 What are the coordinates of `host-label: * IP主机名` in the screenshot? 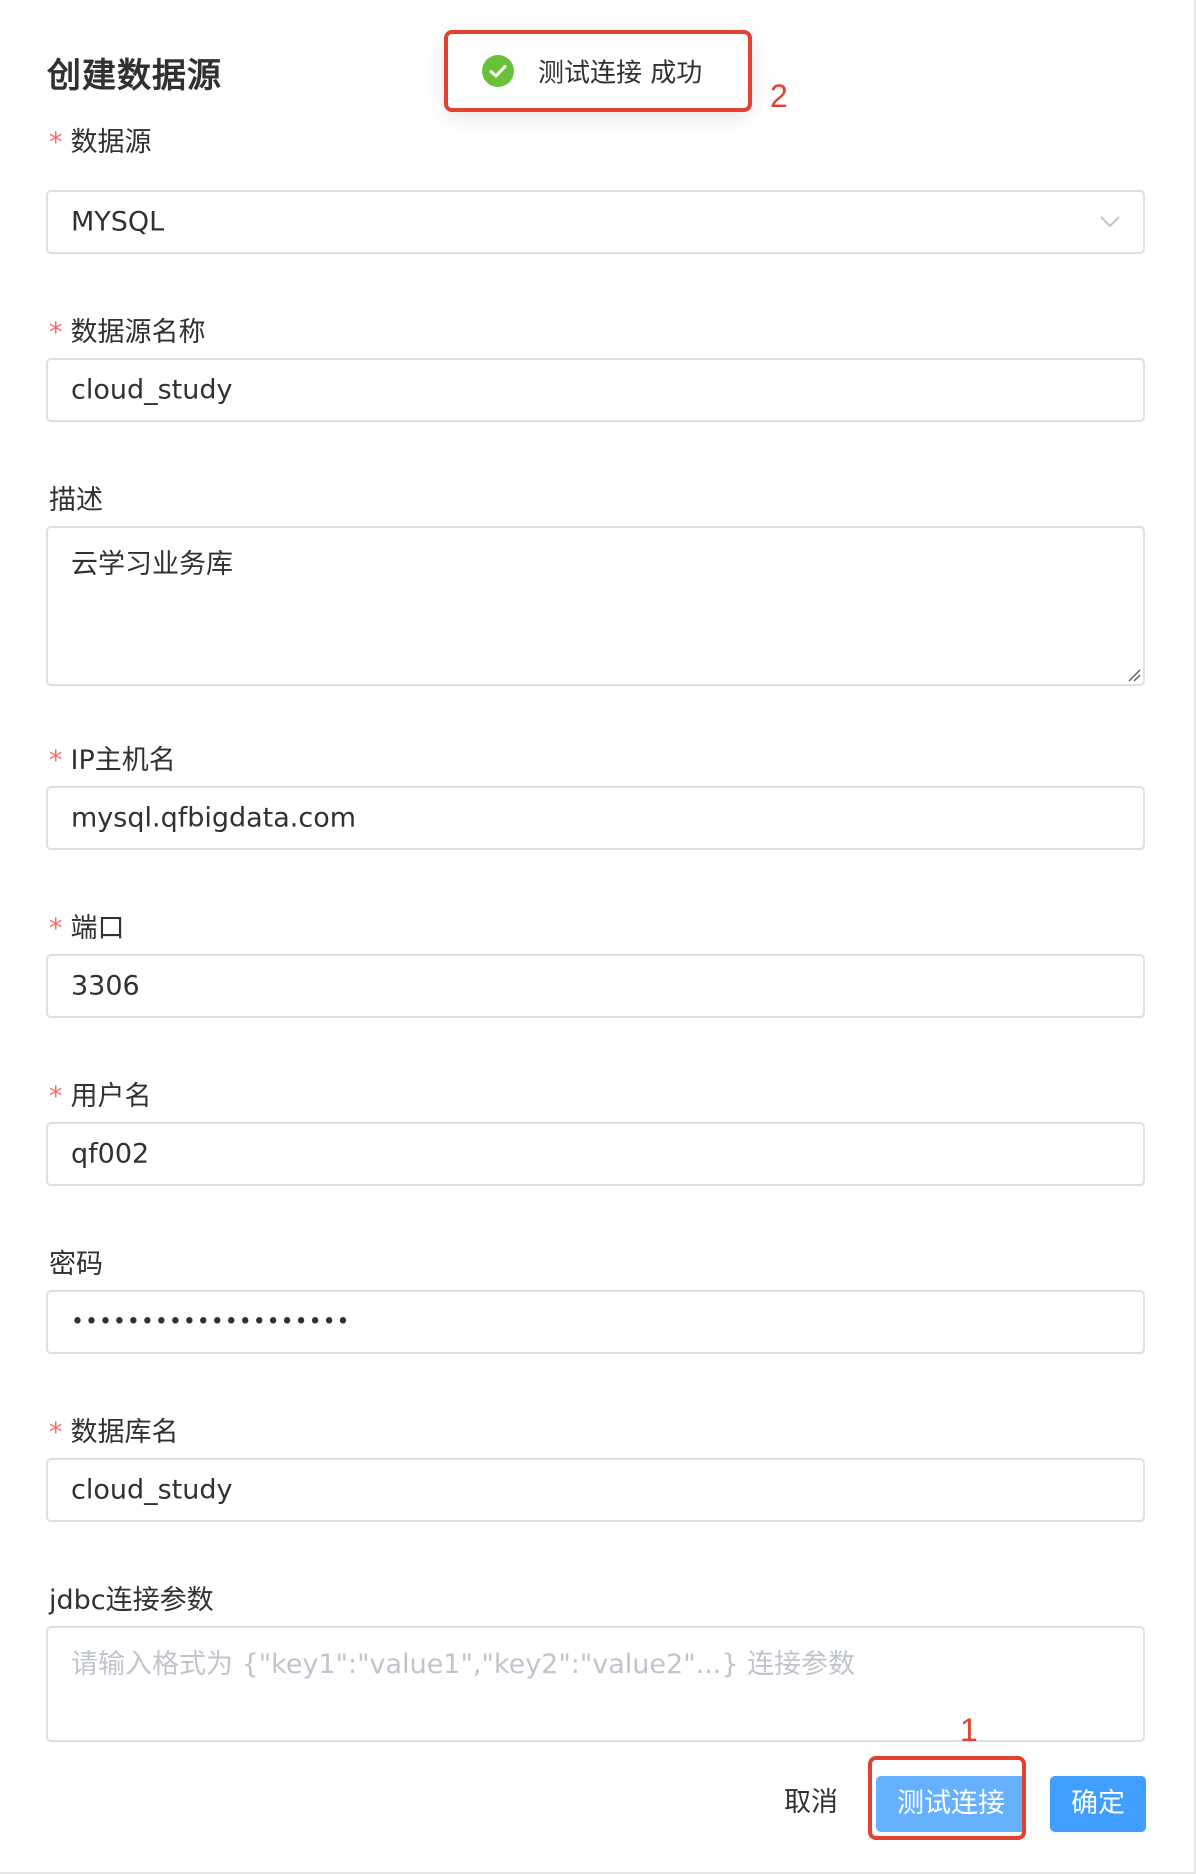 It's located at (112, 757).